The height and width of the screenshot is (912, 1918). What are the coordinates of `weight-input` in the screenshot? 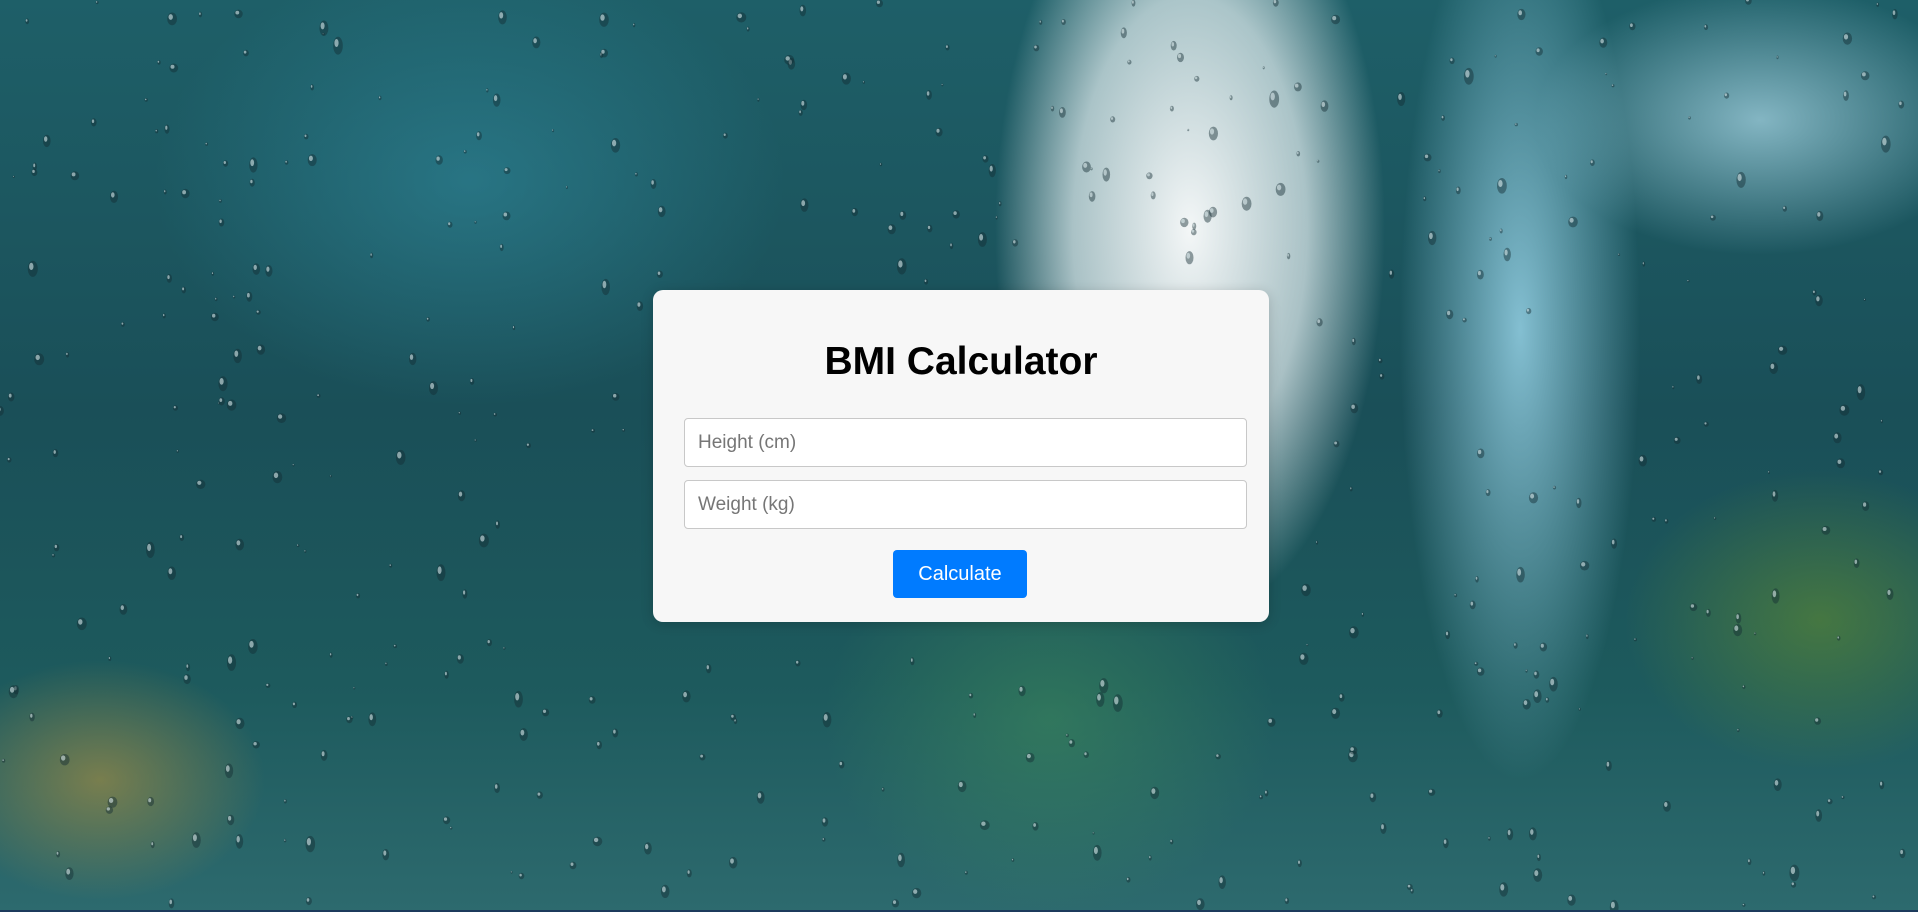 It's located at (965, 504).